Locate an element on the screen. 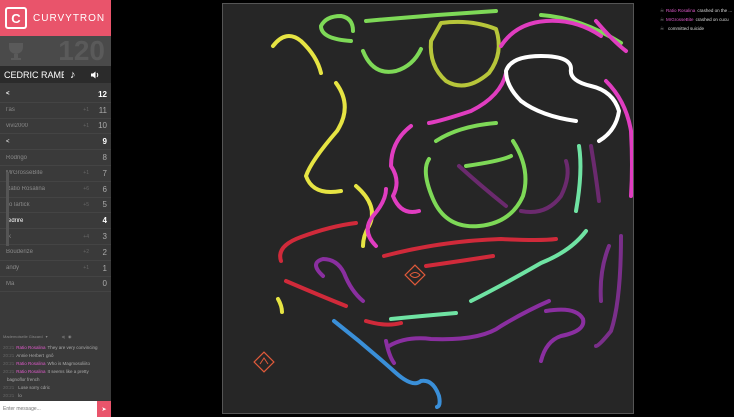 The height and width of the screenshot is (417, 734). feed-text: committed suicide is located at coordinates (686, 28).